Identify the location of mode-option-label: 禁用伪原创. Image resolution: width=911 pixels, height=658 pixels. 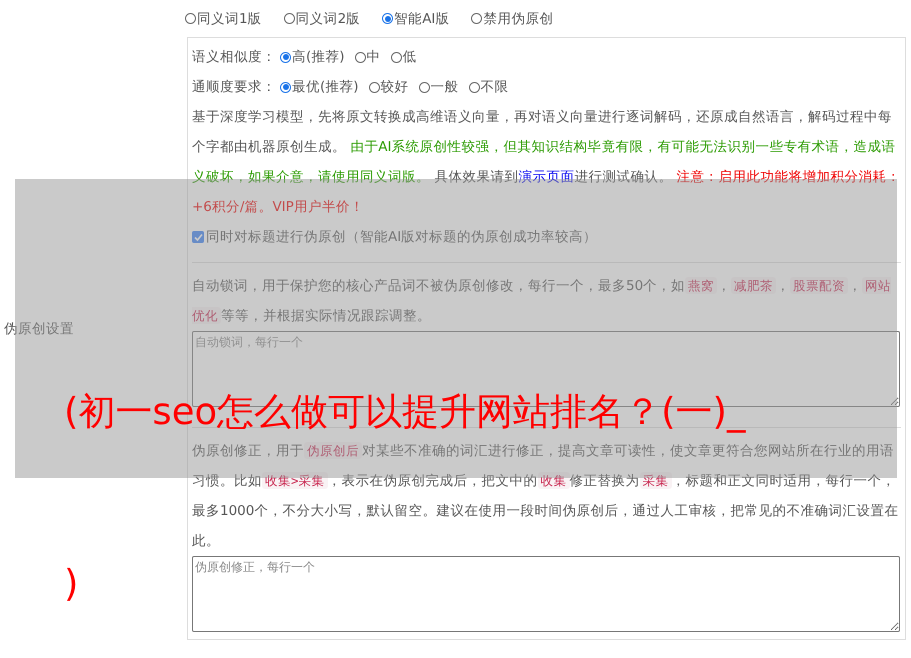
(518, 19).